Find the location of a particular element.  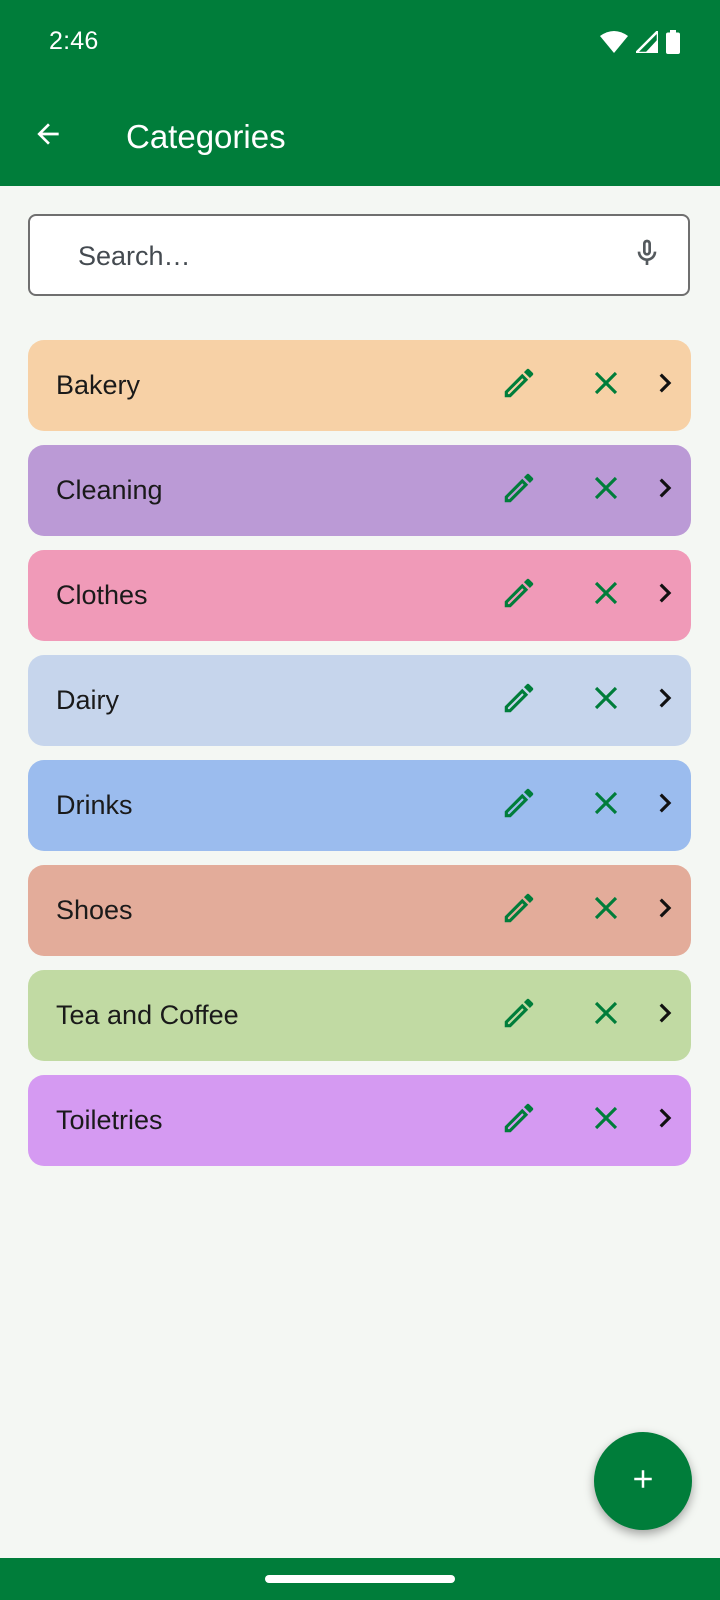

back-button is located at coordinates (48, 136).